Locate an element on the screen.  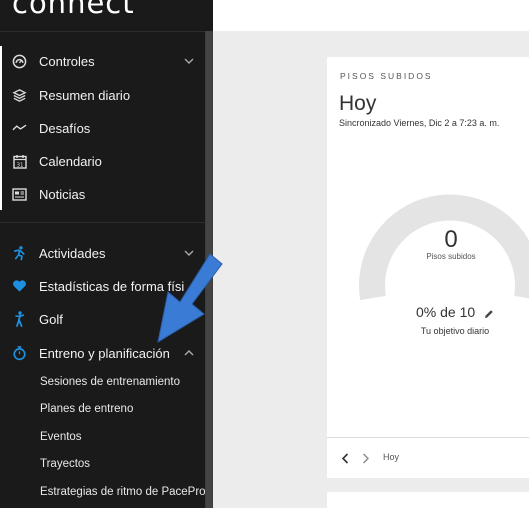
sidebar-item-controles: Controles is located at coordinates (102, 61).